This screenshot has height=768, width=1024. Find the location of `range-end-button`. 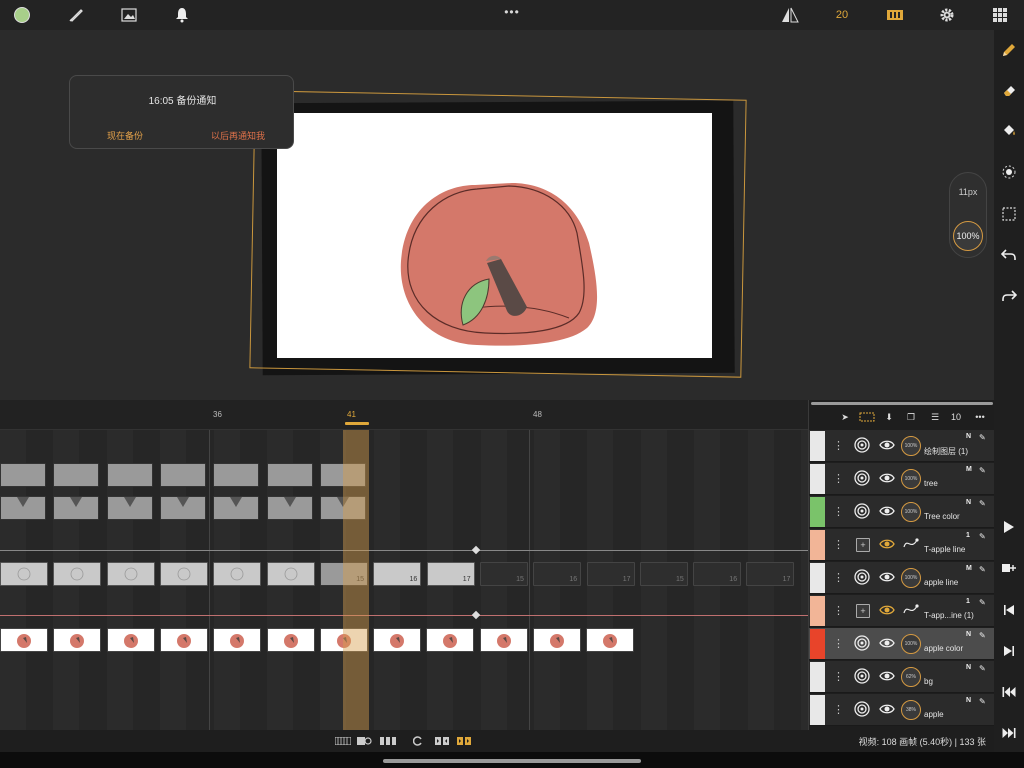

range-end-button is located at coordinates (464, 741).